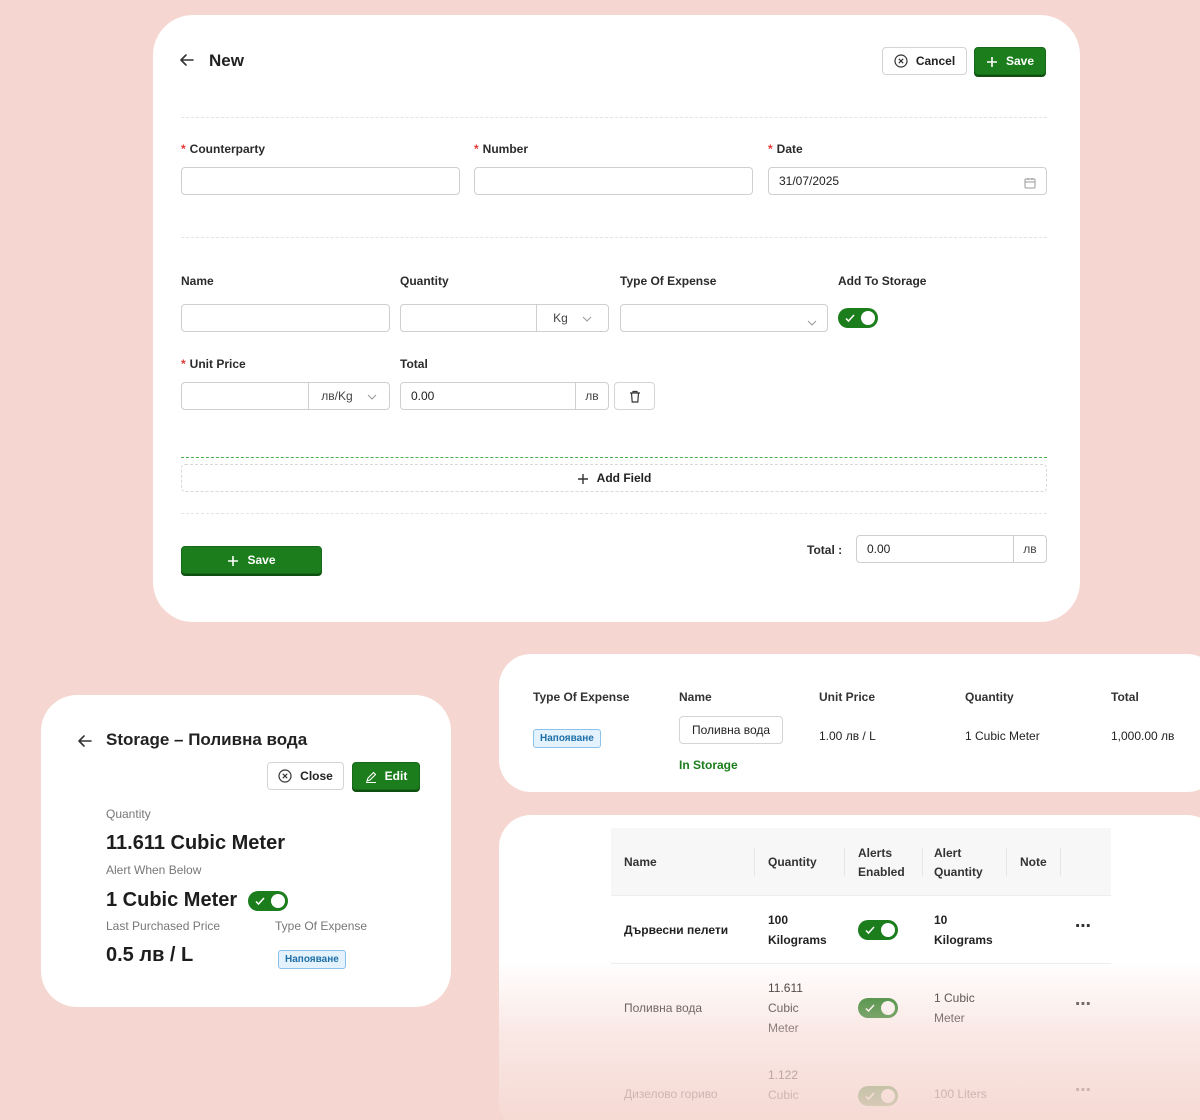  I want to click on last-price-label: Last Purchased Price, so click(163, 926).